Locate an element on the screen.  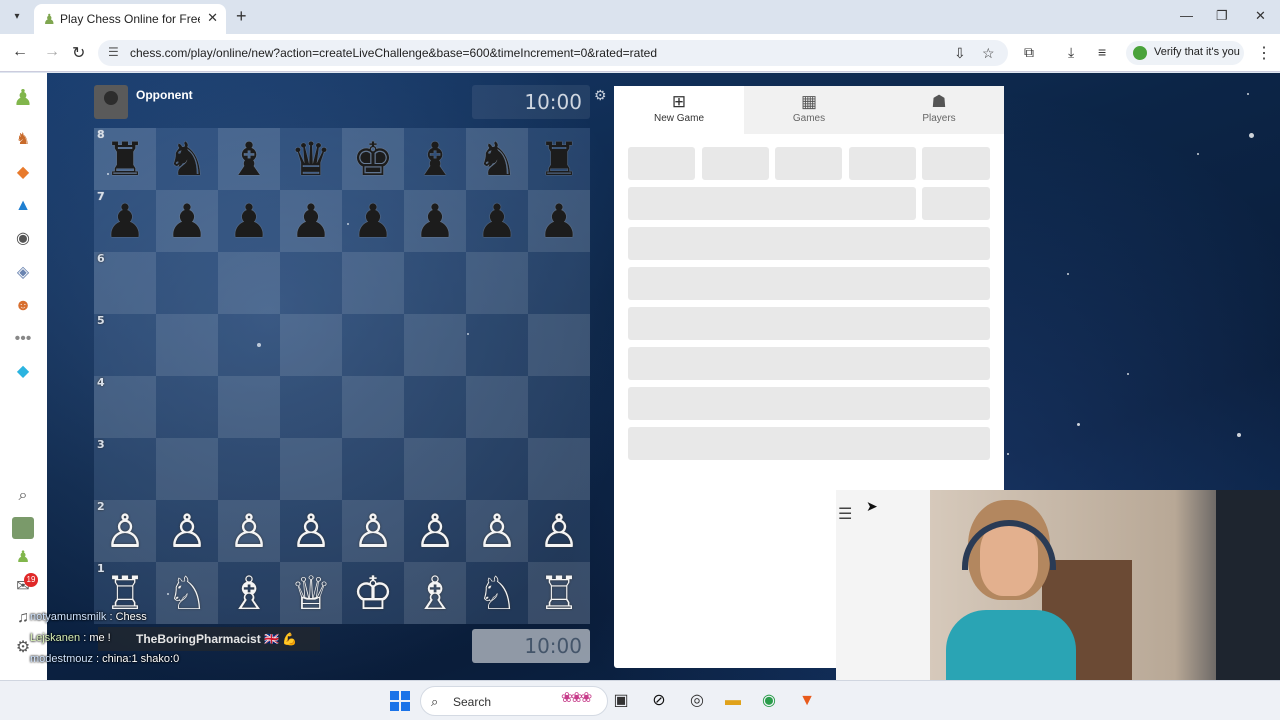
site-info-icon: ☰ is located at coordinates (113, 52).